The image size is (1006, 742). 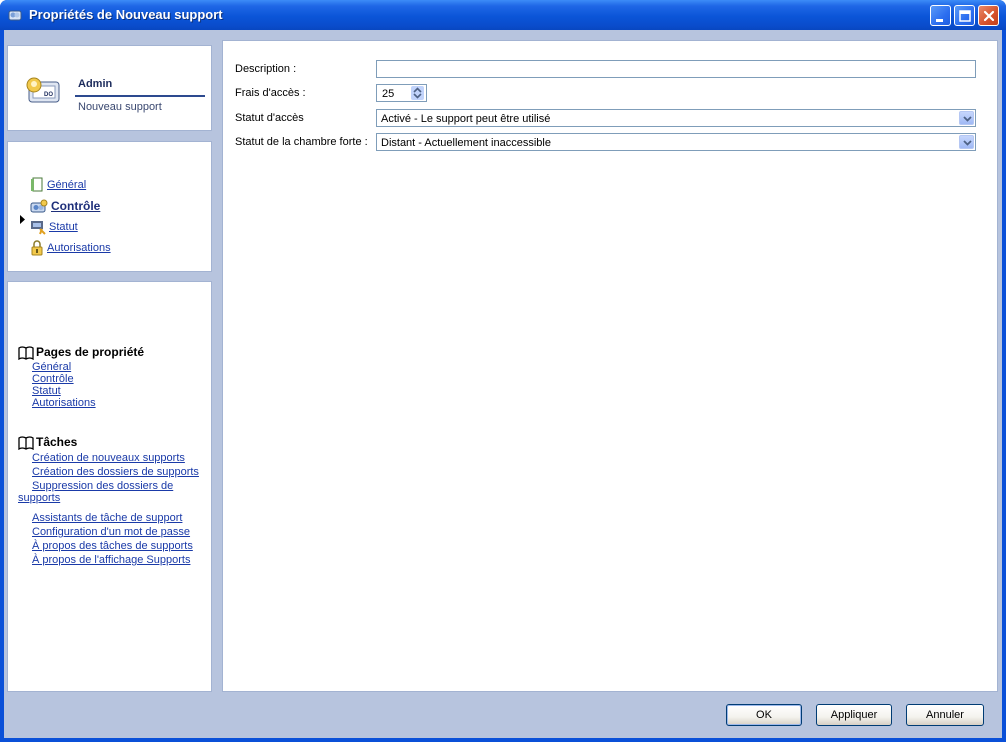 What do you see at coordinates (67, 185) in the screenshot?
I see `nav-item-label: Général` at bounding box center [67, 185].